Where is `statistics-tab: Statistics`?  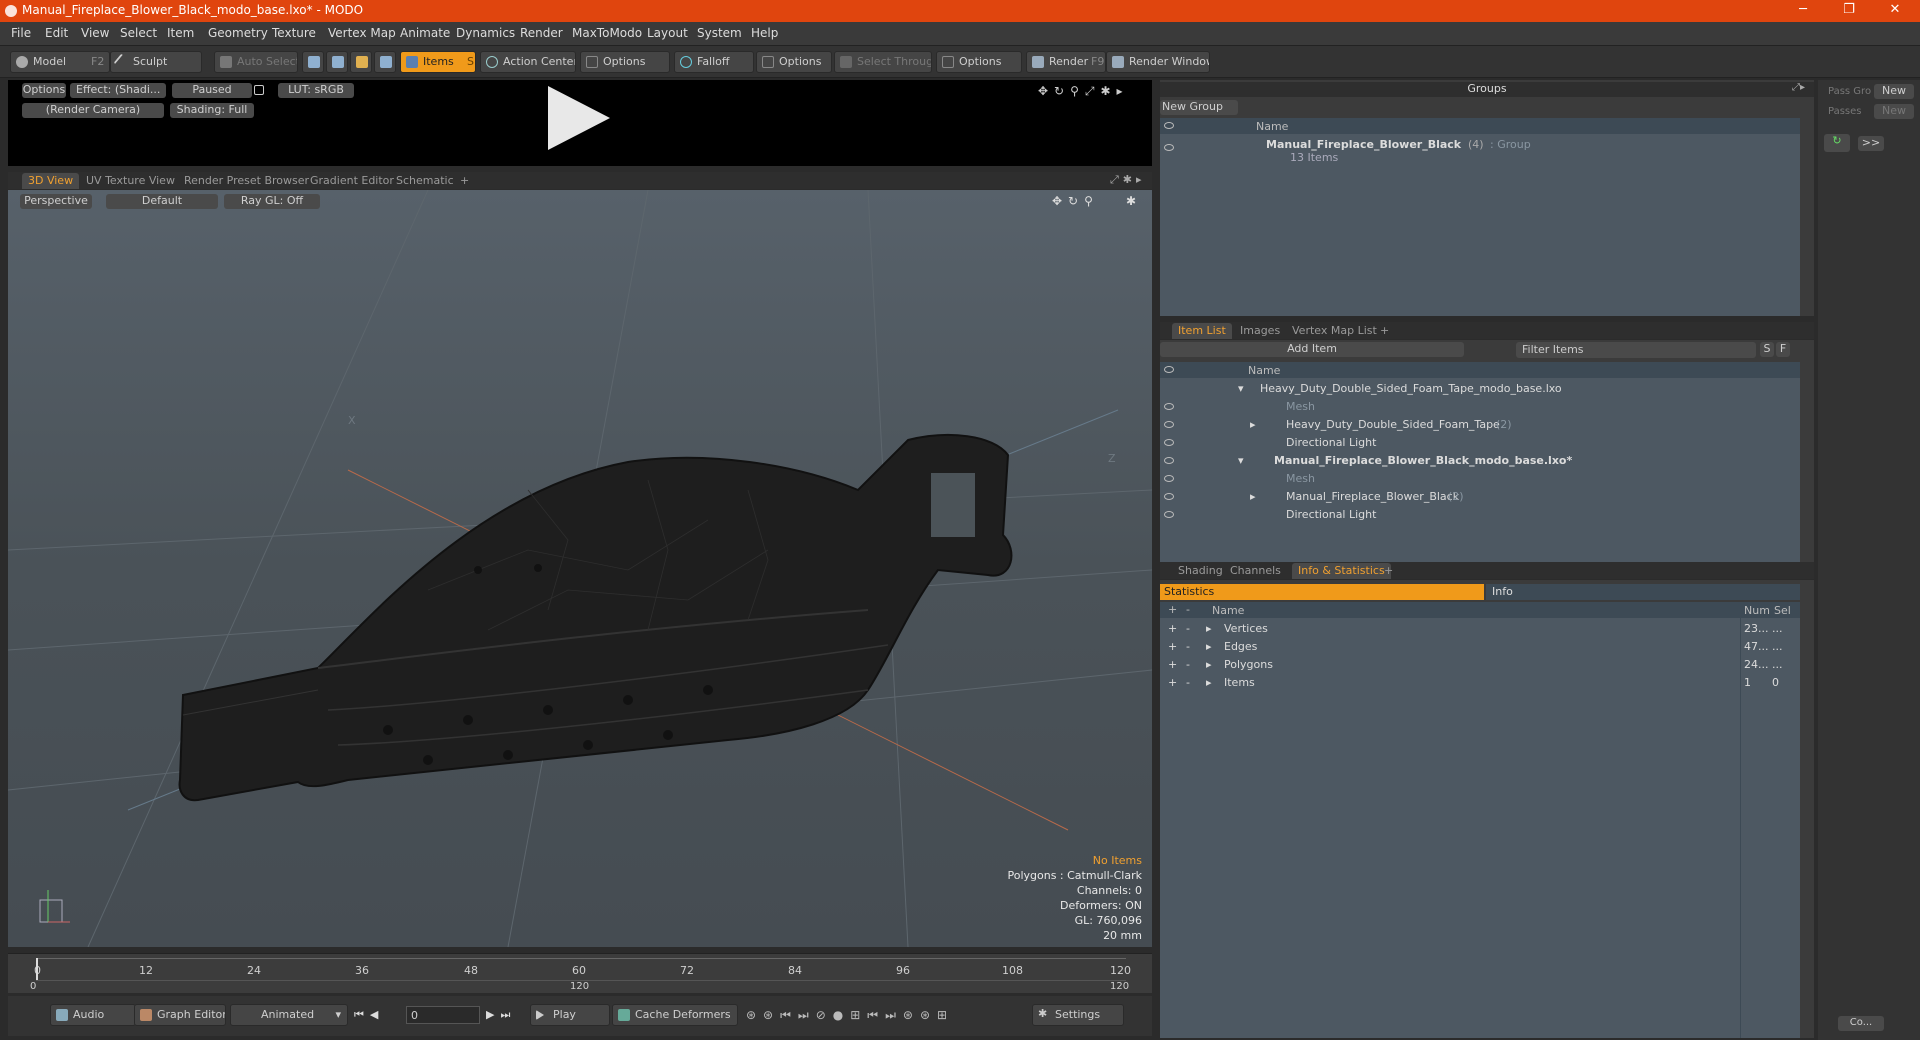 statistics-tab: Statistics is located at coordinates (1322, 592).